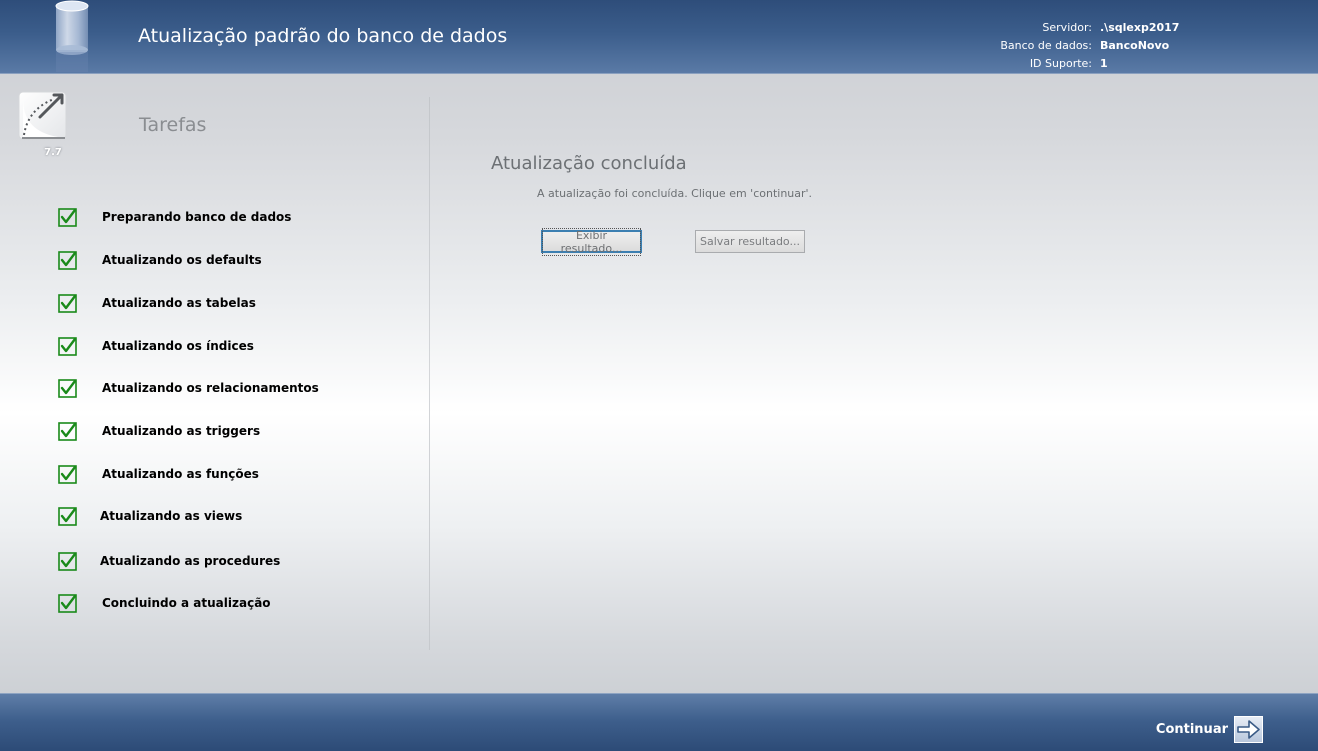 The height and width of the screenshot is (751, 1318). Describe the element at coordinates (181, 431) in the screenshot. I see `task-label: Atualizando as triggers` at that location.